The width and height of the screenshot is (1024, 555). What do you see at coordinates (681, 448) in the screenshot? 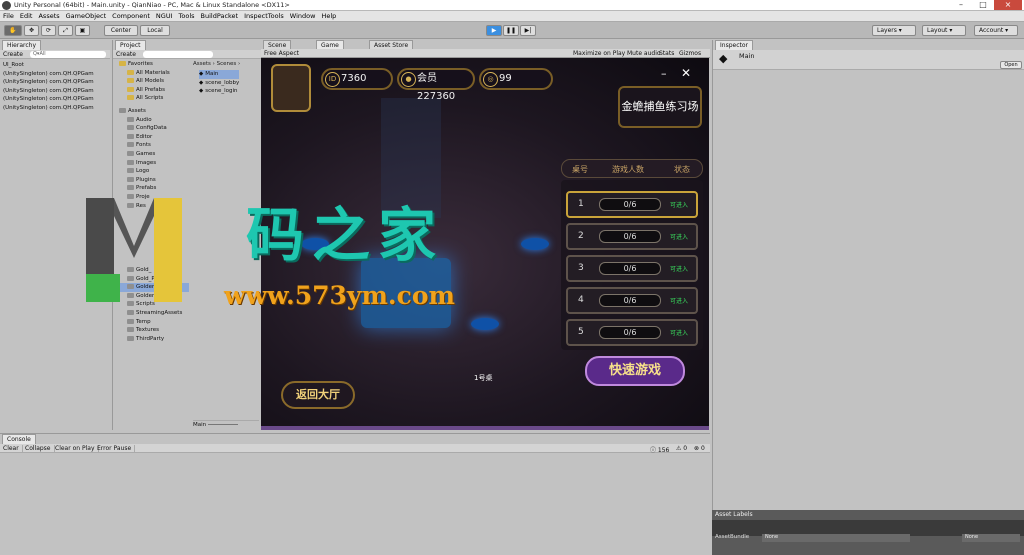
I see `warning-count: ⚠ 0` at bounding box center [681, 448].